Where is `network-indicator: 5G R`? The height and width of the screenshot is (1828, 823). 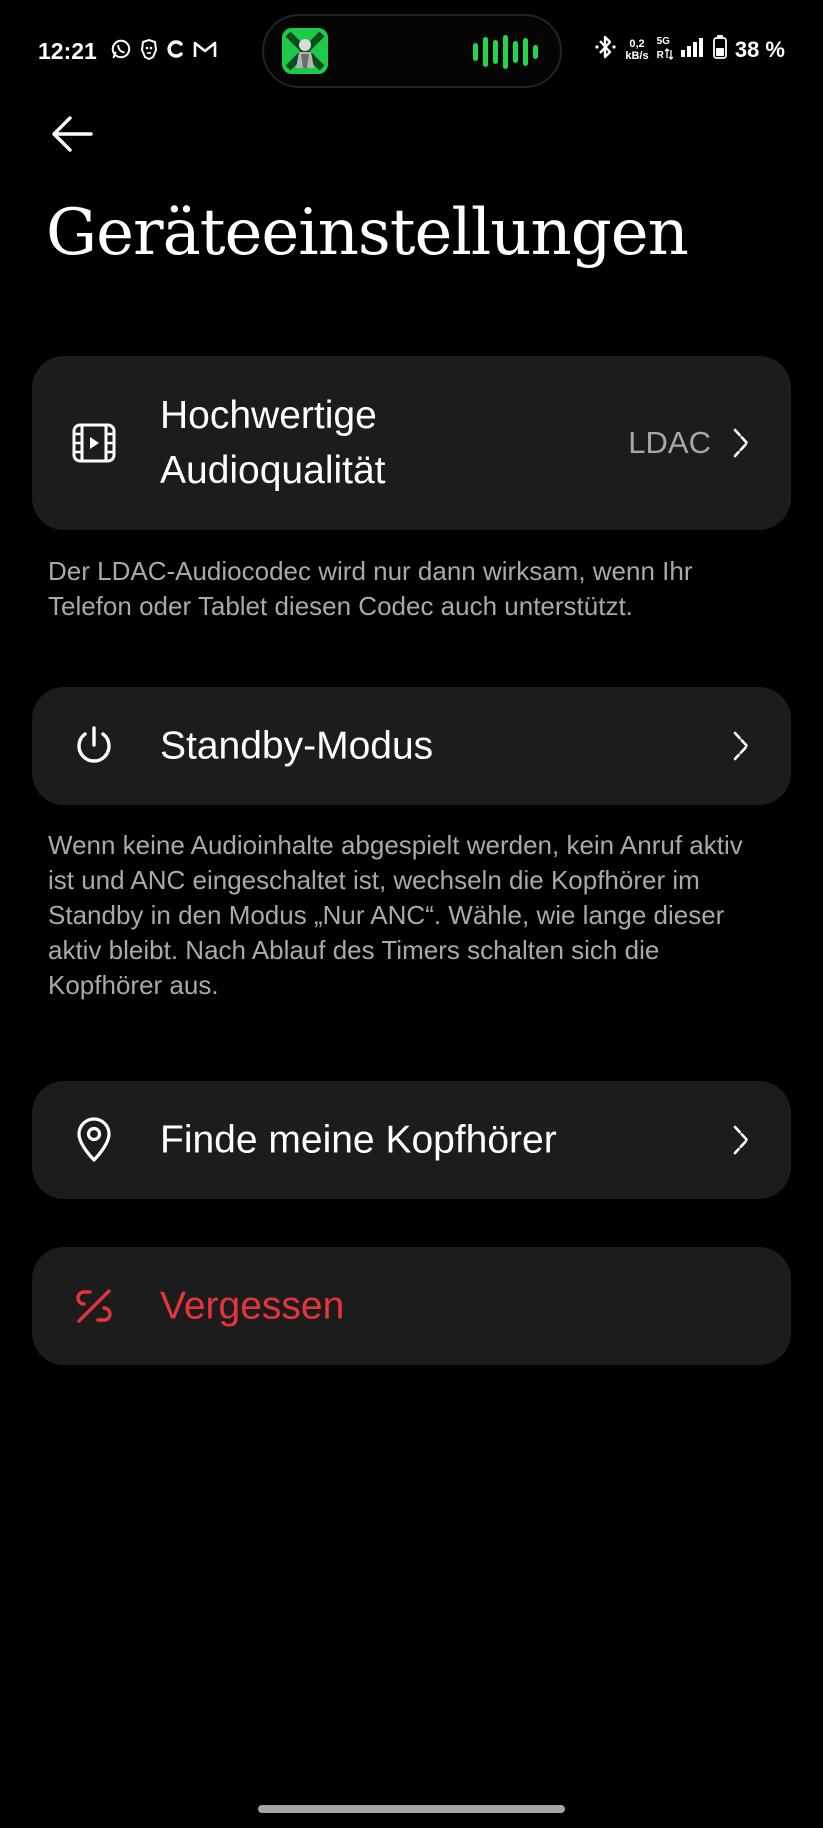 network-indicator: 5G R is located at coordinates (665, 49).